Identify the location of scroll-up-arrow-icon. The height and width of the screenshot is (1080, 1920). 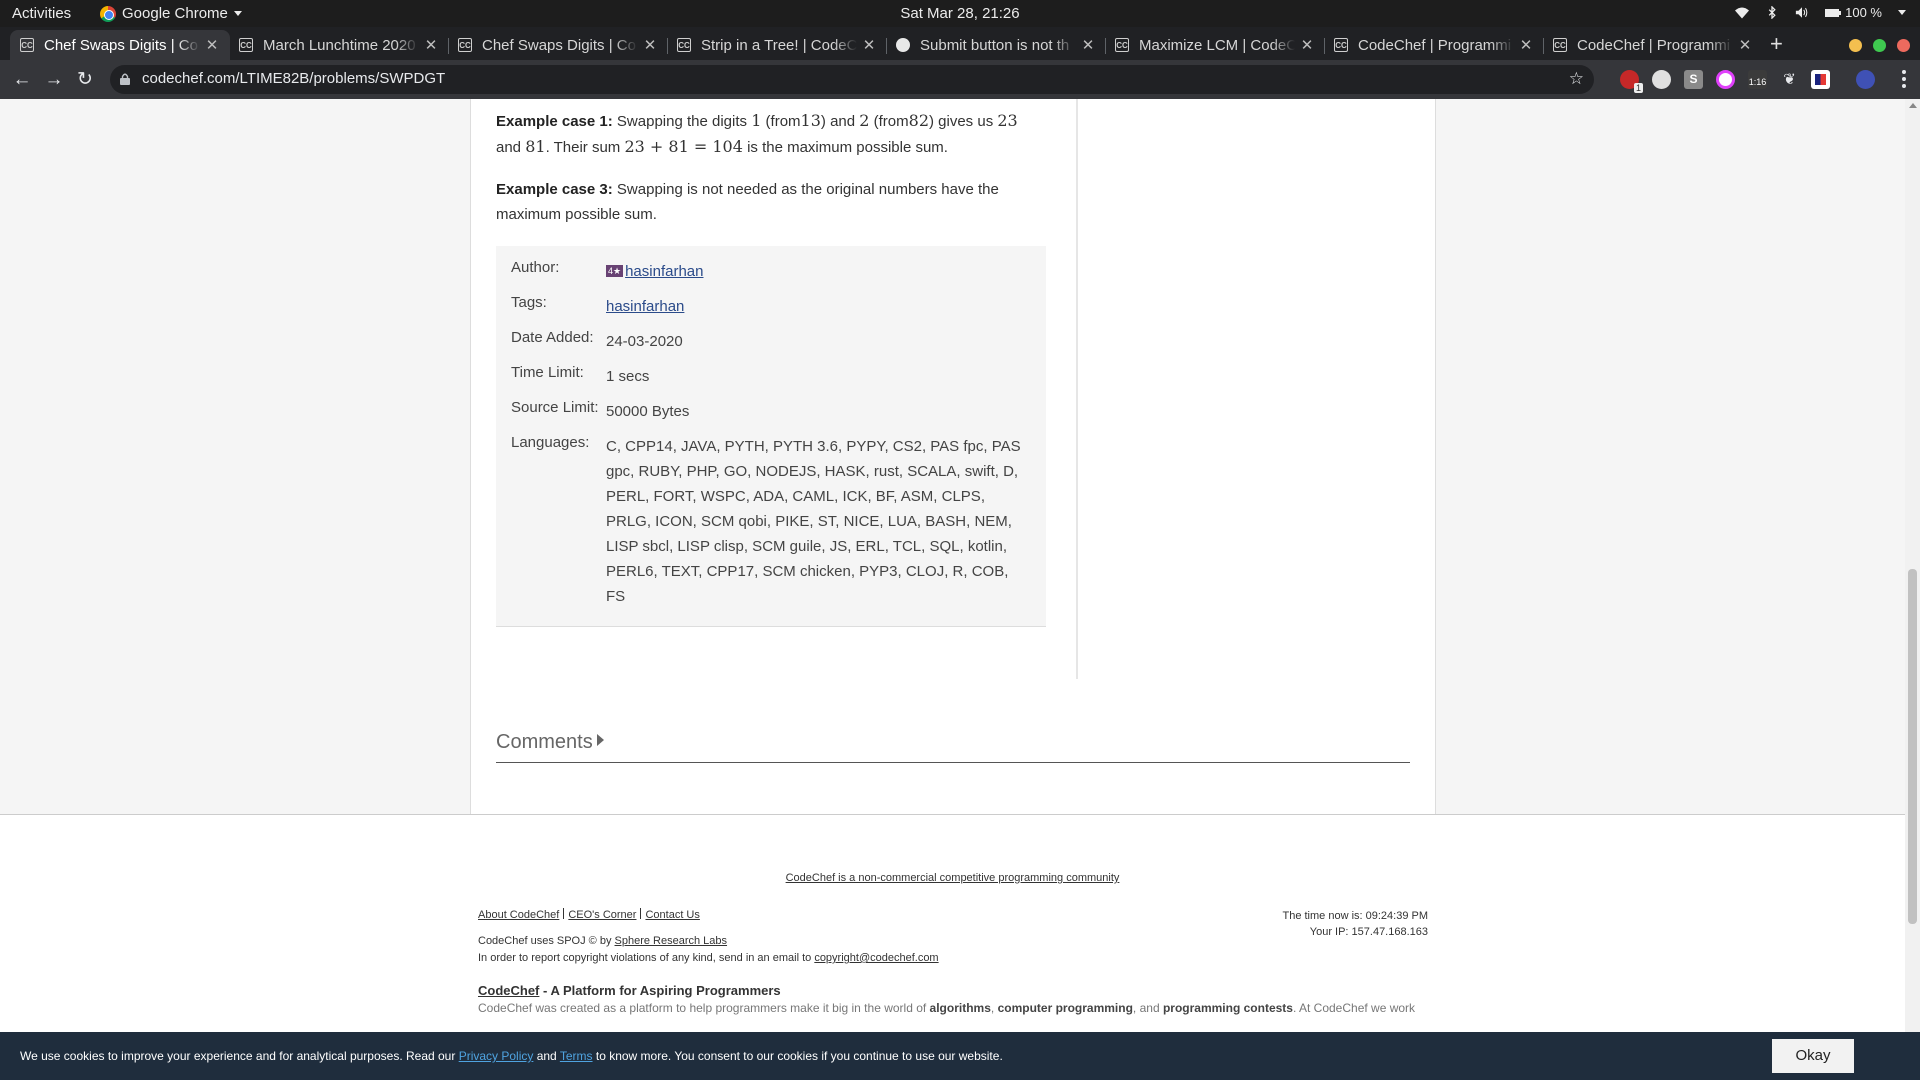
(1913, 105).